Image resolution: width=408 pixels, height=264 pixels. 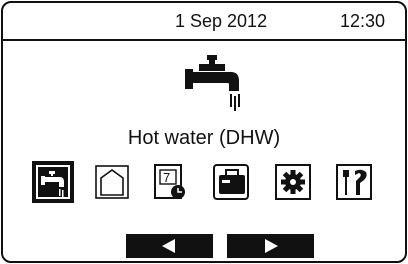 I want to click on prev-button, so click(x=169, y=246).